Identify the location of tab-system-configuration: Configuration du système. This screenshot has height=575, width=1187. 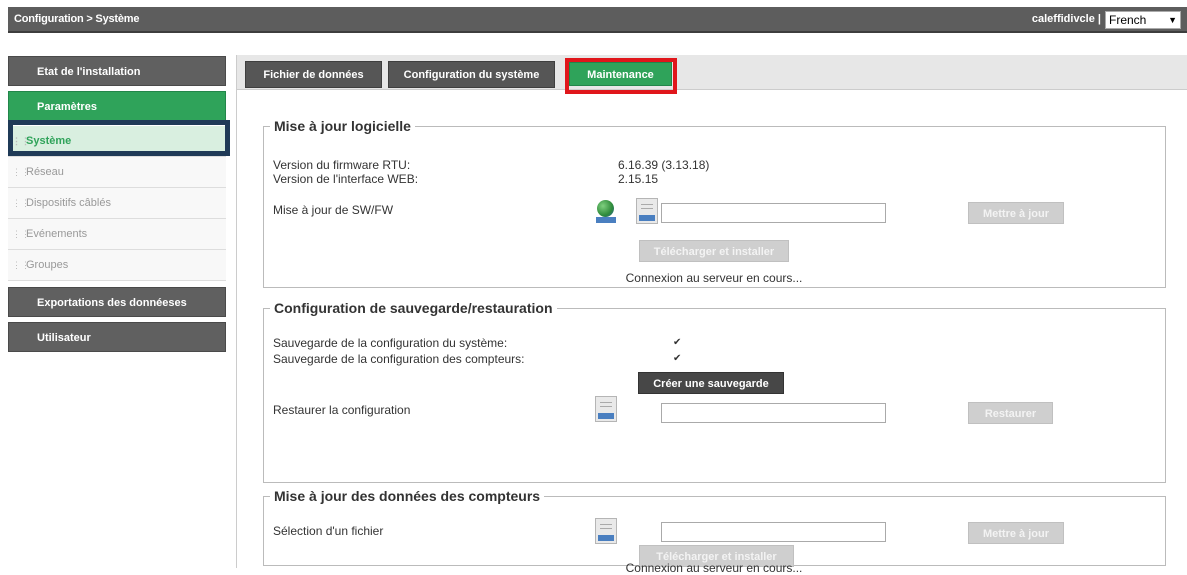
(471, 74).